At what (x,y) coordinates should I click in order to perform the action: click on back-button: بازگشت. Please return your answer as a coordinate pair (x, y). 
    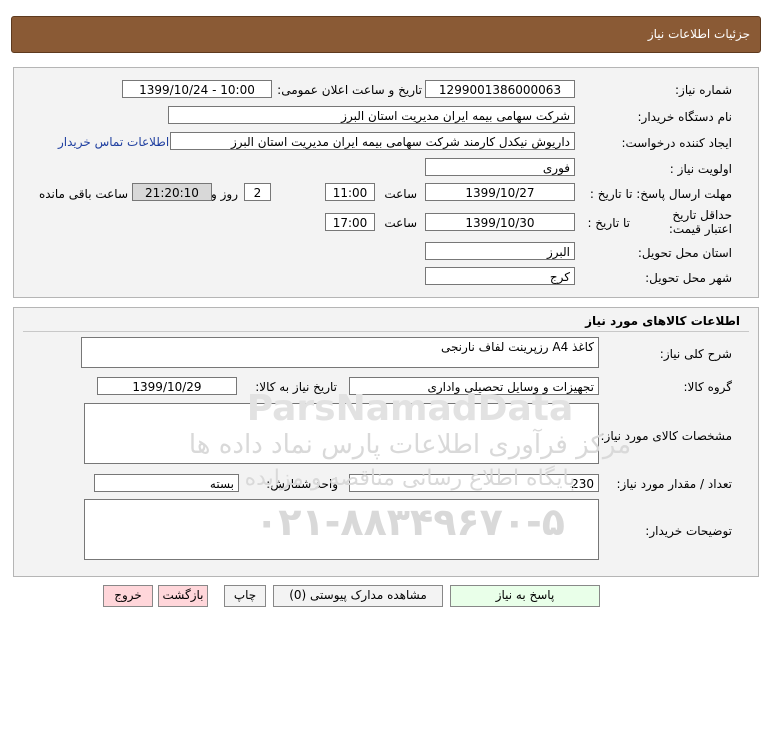
    Looking at the image, I should click on (183, 596).